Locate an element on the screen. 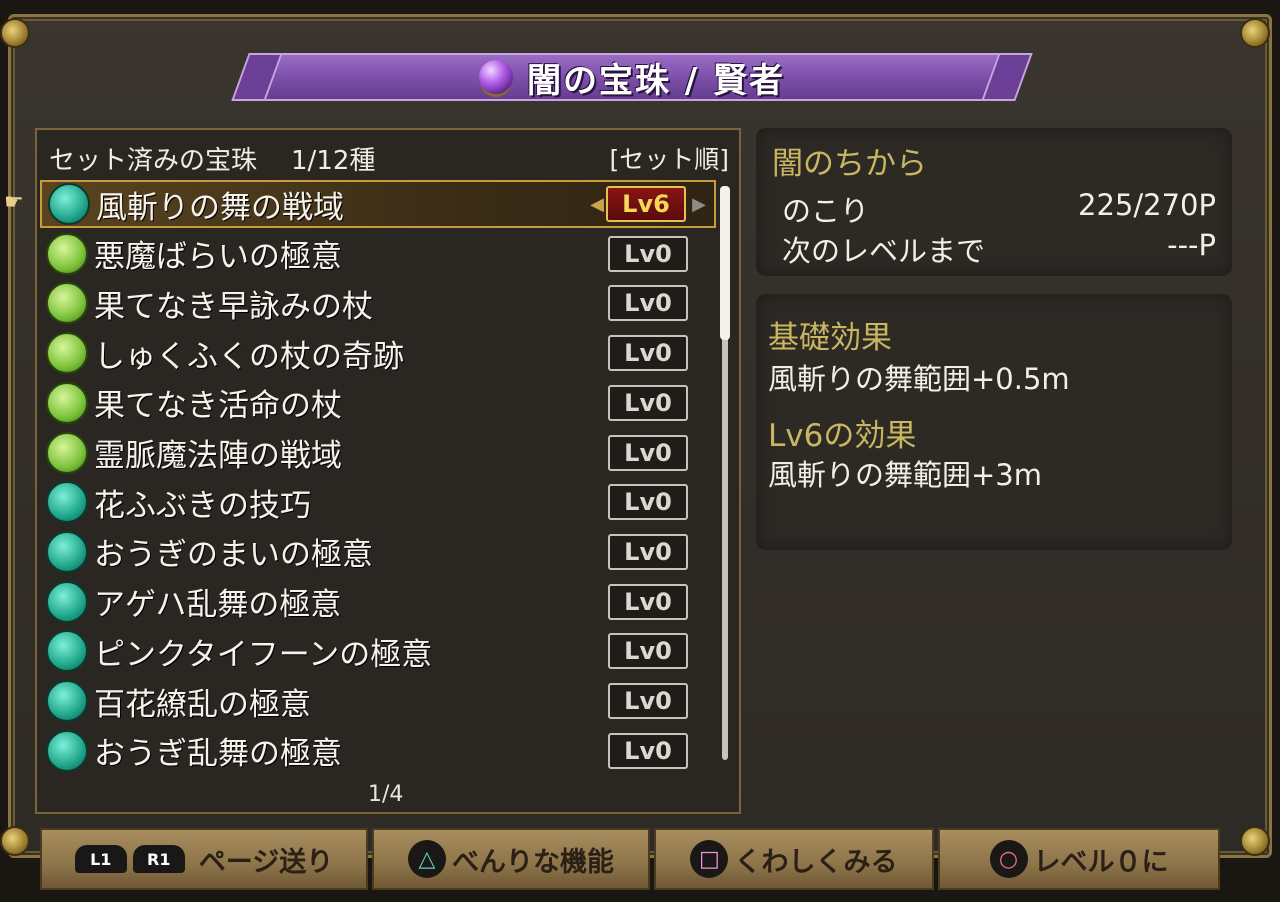 This screenshot has height=902, width=1280. list-heading-label: セット済みの宝珠 is located at coordinates (153, 161).